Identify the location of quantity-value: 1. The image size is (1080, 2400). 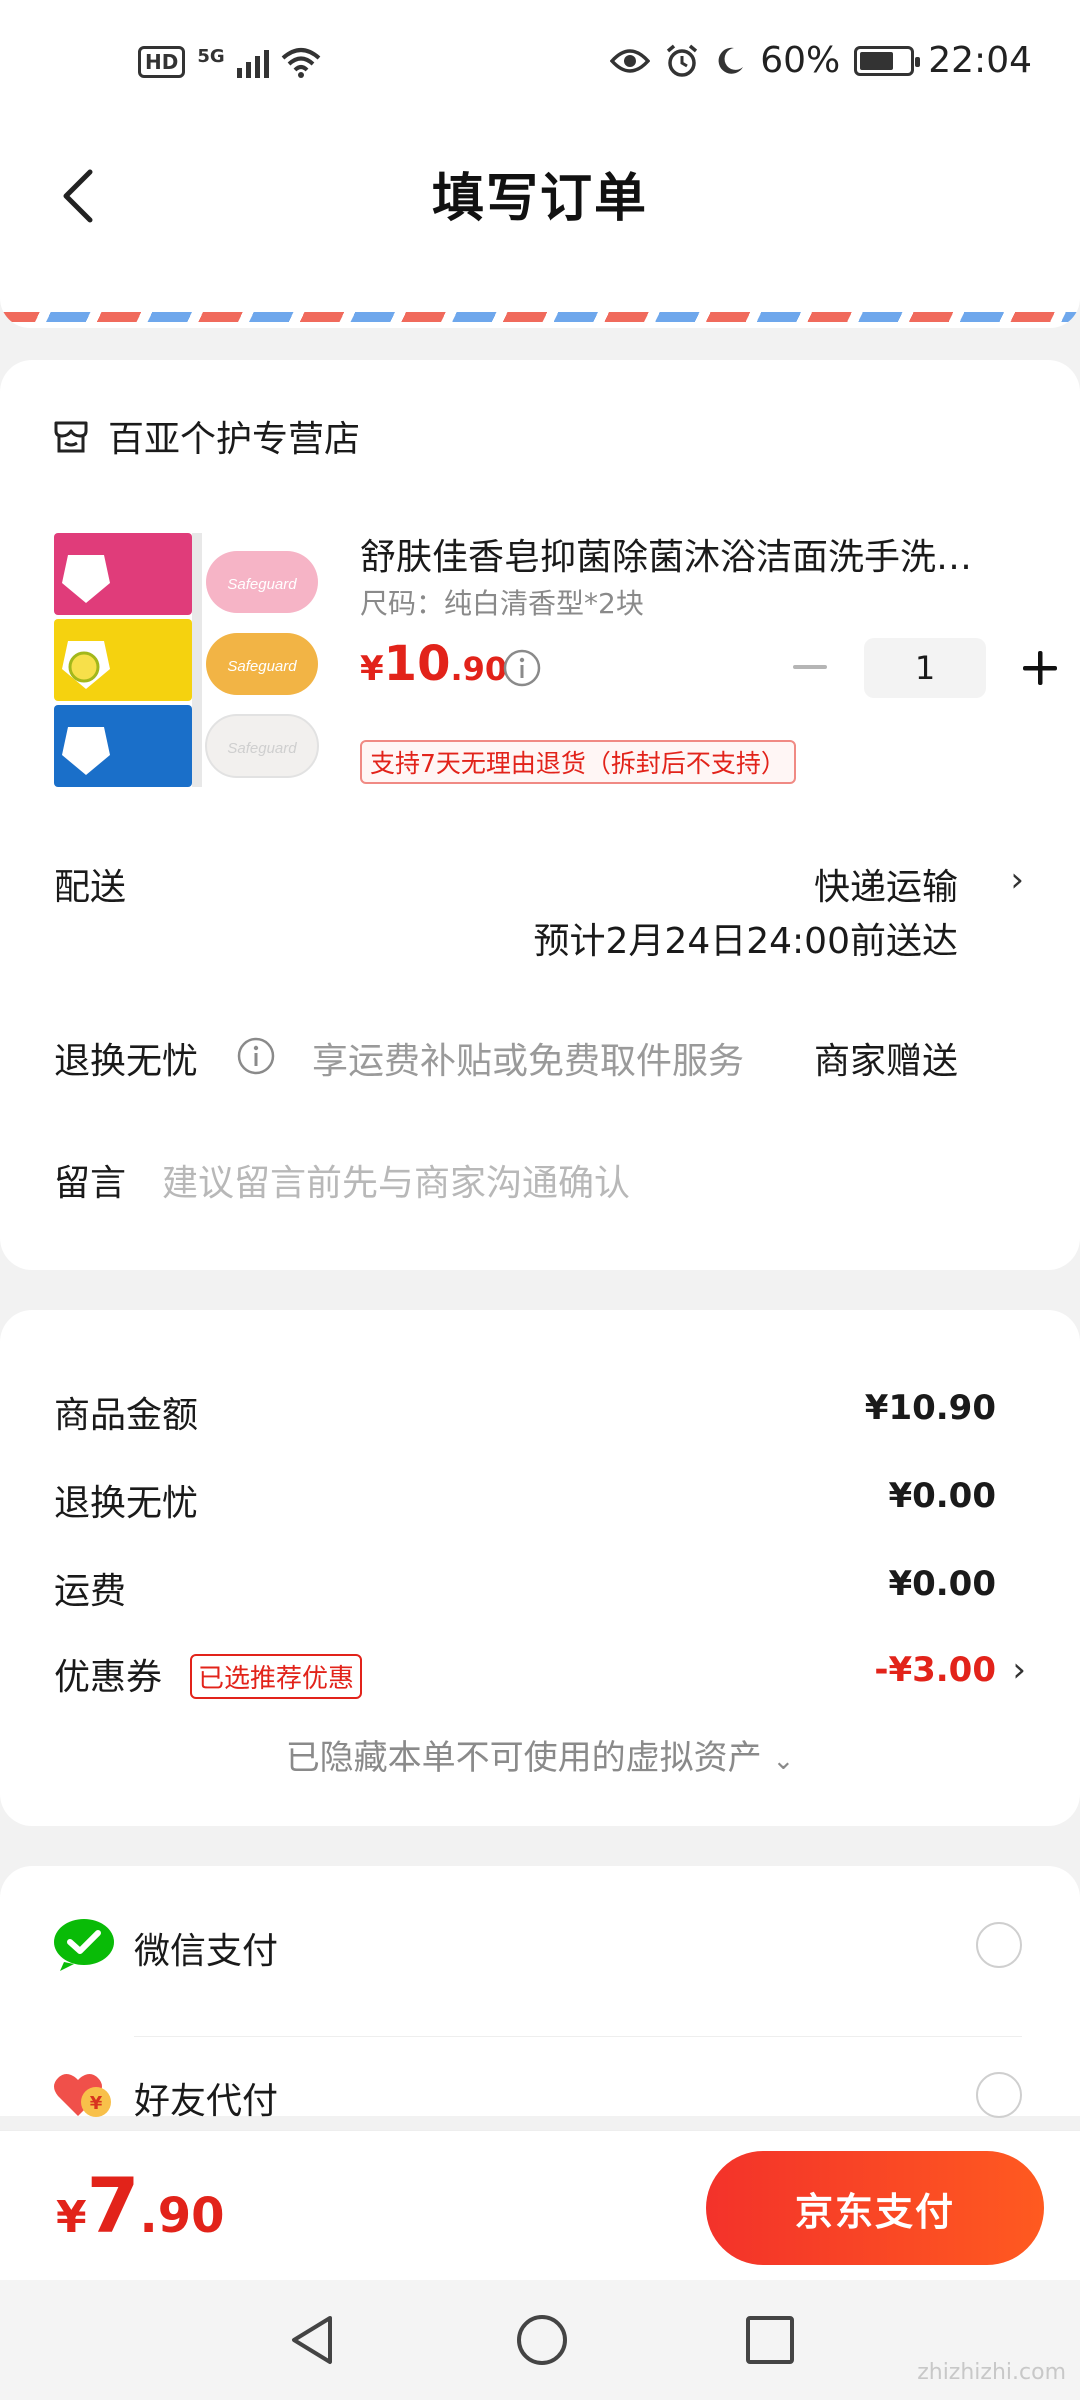
(925, 668).